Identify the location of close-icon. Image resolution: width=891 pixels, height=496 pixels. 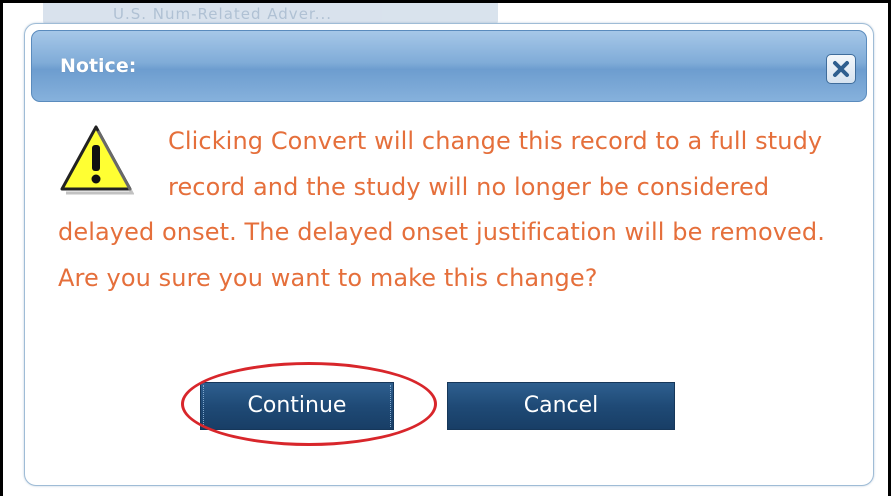
(841, 69).